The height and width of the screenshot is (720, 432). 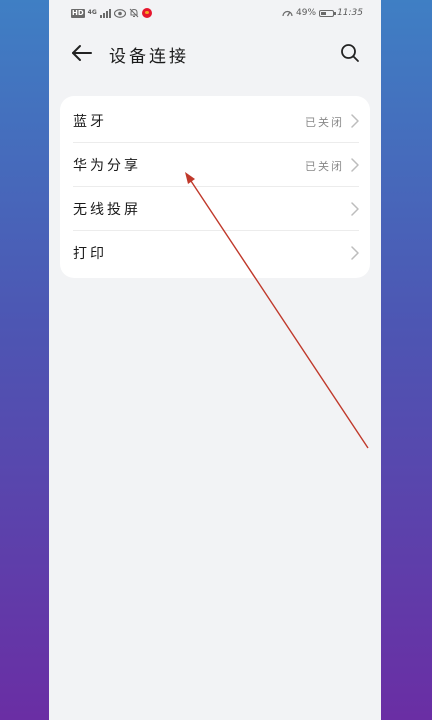 I want to click on search-icon, so click(x=350, y=53).